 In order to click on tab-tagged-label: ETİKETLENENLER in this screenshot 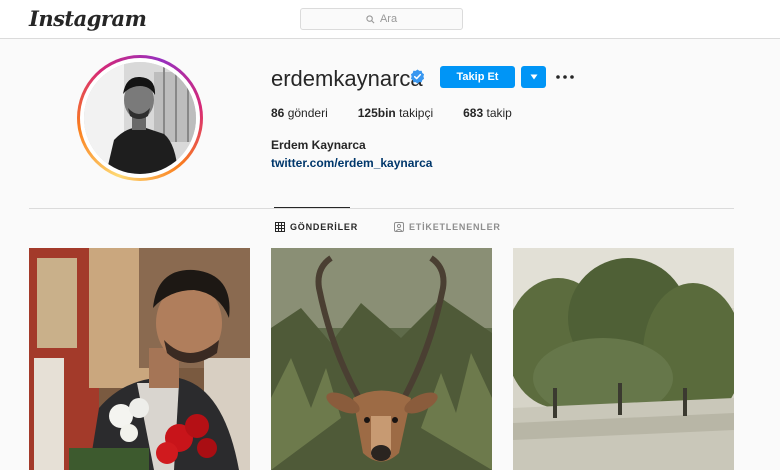, I will do `click(455, 227)`.